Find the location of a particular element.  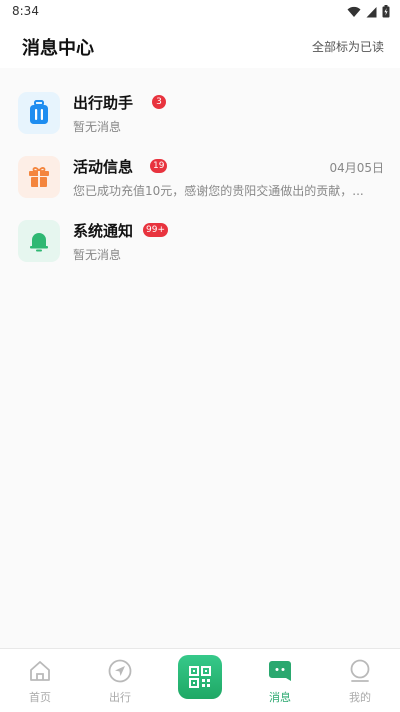

message-item-travel-assistant: 出行助手 3 暂无消息 is located at coordinates (200, 112).